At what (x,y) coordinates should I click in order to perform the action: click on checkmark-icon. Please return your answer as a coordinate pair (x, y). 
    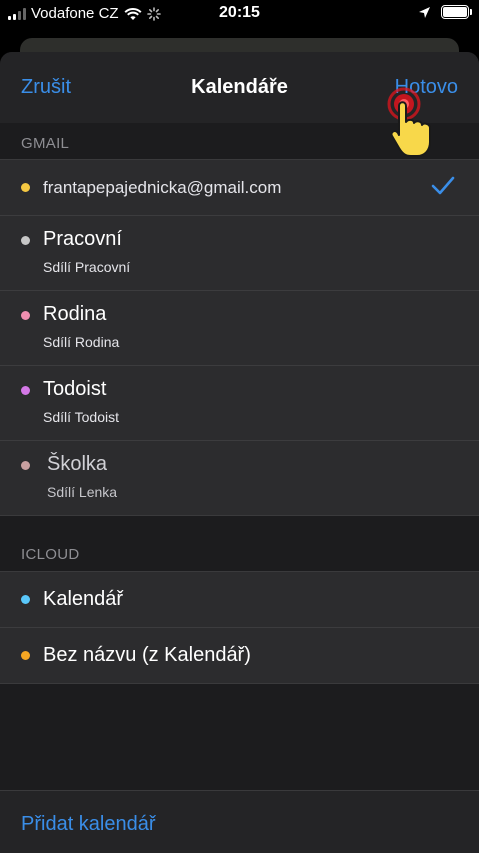
    Looking at the image, I should click on (443, 185).